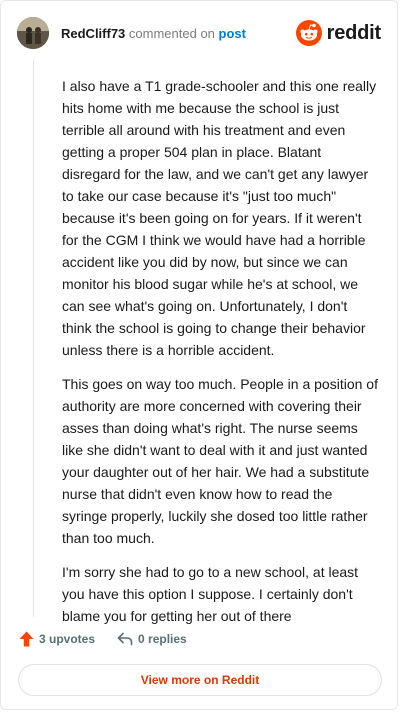  I want to click on commented-on-text: commented on, so click(171, 33).